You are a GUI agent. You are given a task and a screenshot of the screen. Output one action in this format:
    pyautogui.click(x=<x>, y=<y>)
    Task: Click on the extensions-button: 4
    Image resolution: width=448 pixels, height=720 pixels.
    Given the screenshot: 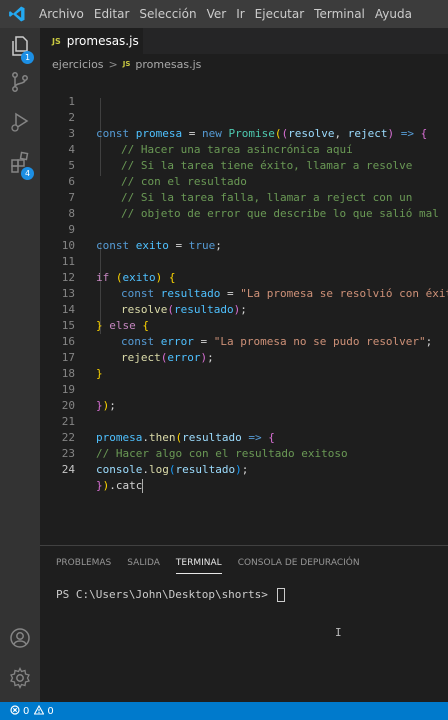 What is the action you would take?
    pyautogui.click(x=20, y=164)
    